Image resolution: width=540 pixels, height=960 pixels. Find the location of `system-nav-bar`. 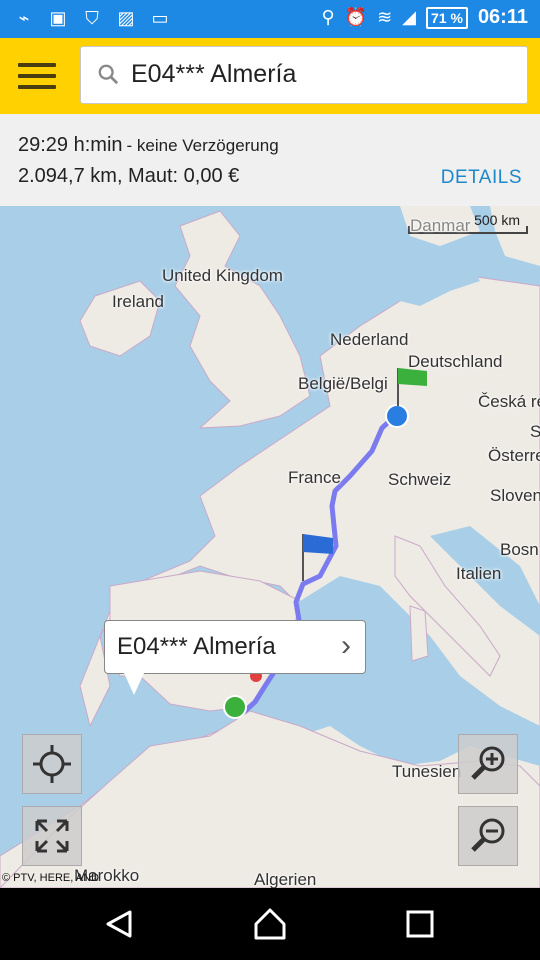

system-nav-bar is located at coordinates (270, 924).